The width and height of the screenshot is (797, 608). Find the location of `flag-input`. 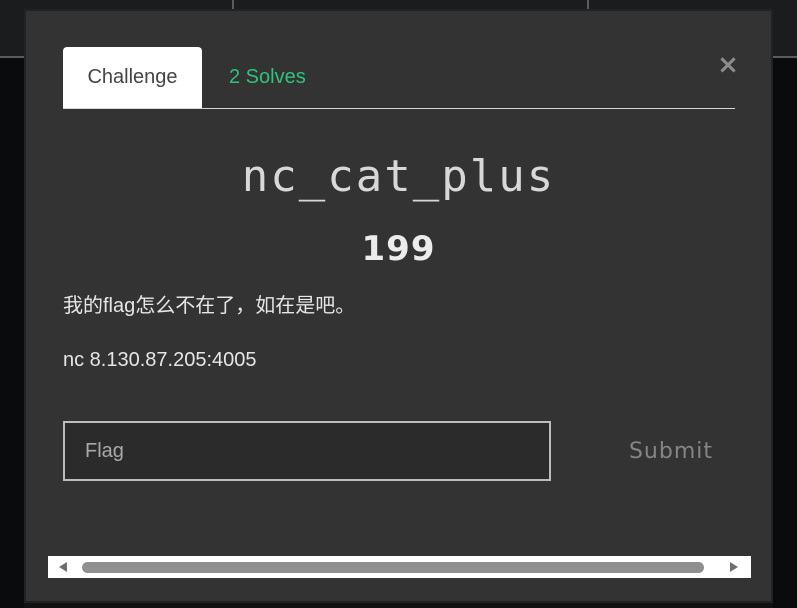

flag-input is located at coordinates (307, 451).